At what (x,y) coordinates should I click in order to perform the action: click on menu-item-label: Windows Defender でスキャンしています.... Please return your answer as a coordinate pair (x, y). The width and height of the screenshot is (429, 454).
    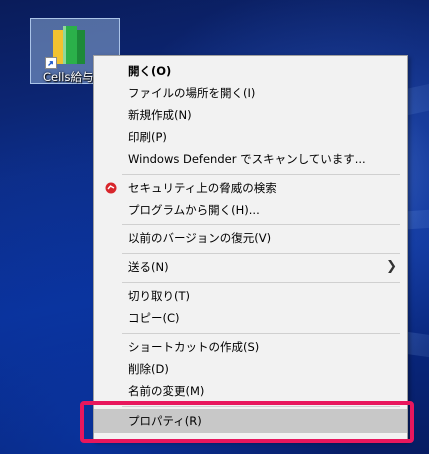
    Looking at the image, I should click on (247, 159).